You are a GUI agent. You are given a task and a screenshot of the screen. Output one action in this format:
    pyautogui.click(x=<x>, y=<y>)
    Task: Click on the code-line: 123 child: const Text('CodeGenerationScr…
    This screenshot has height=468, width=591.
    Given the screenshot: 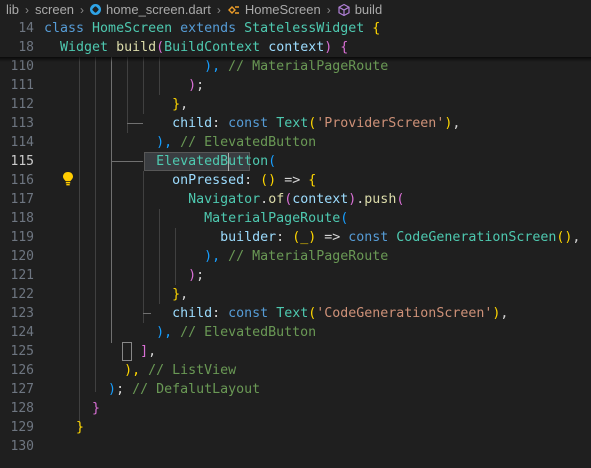 What is the action you would take?
    pyautogui.click(x=295, y=313)
    